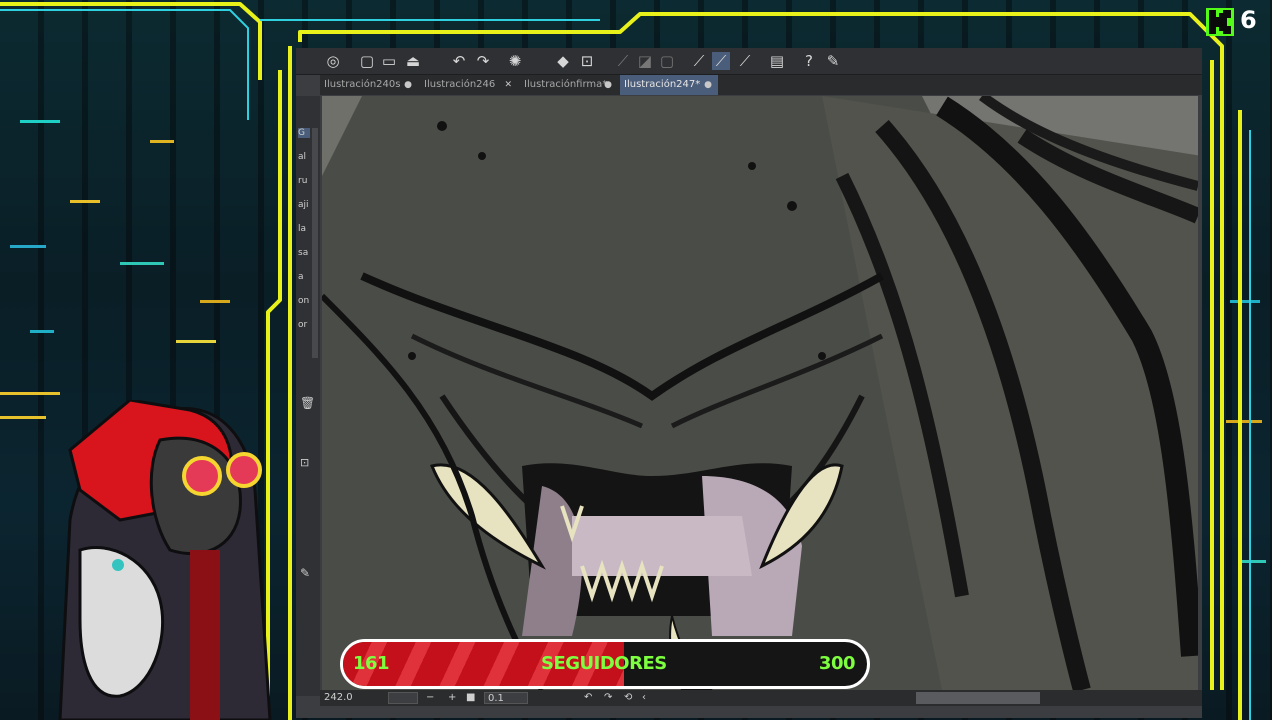 The image size is (1272, 720). What do you see at coordinates (371, 663) in the screenshot?
I see `follower-current-count: 161` at bounding box center [371, 663].